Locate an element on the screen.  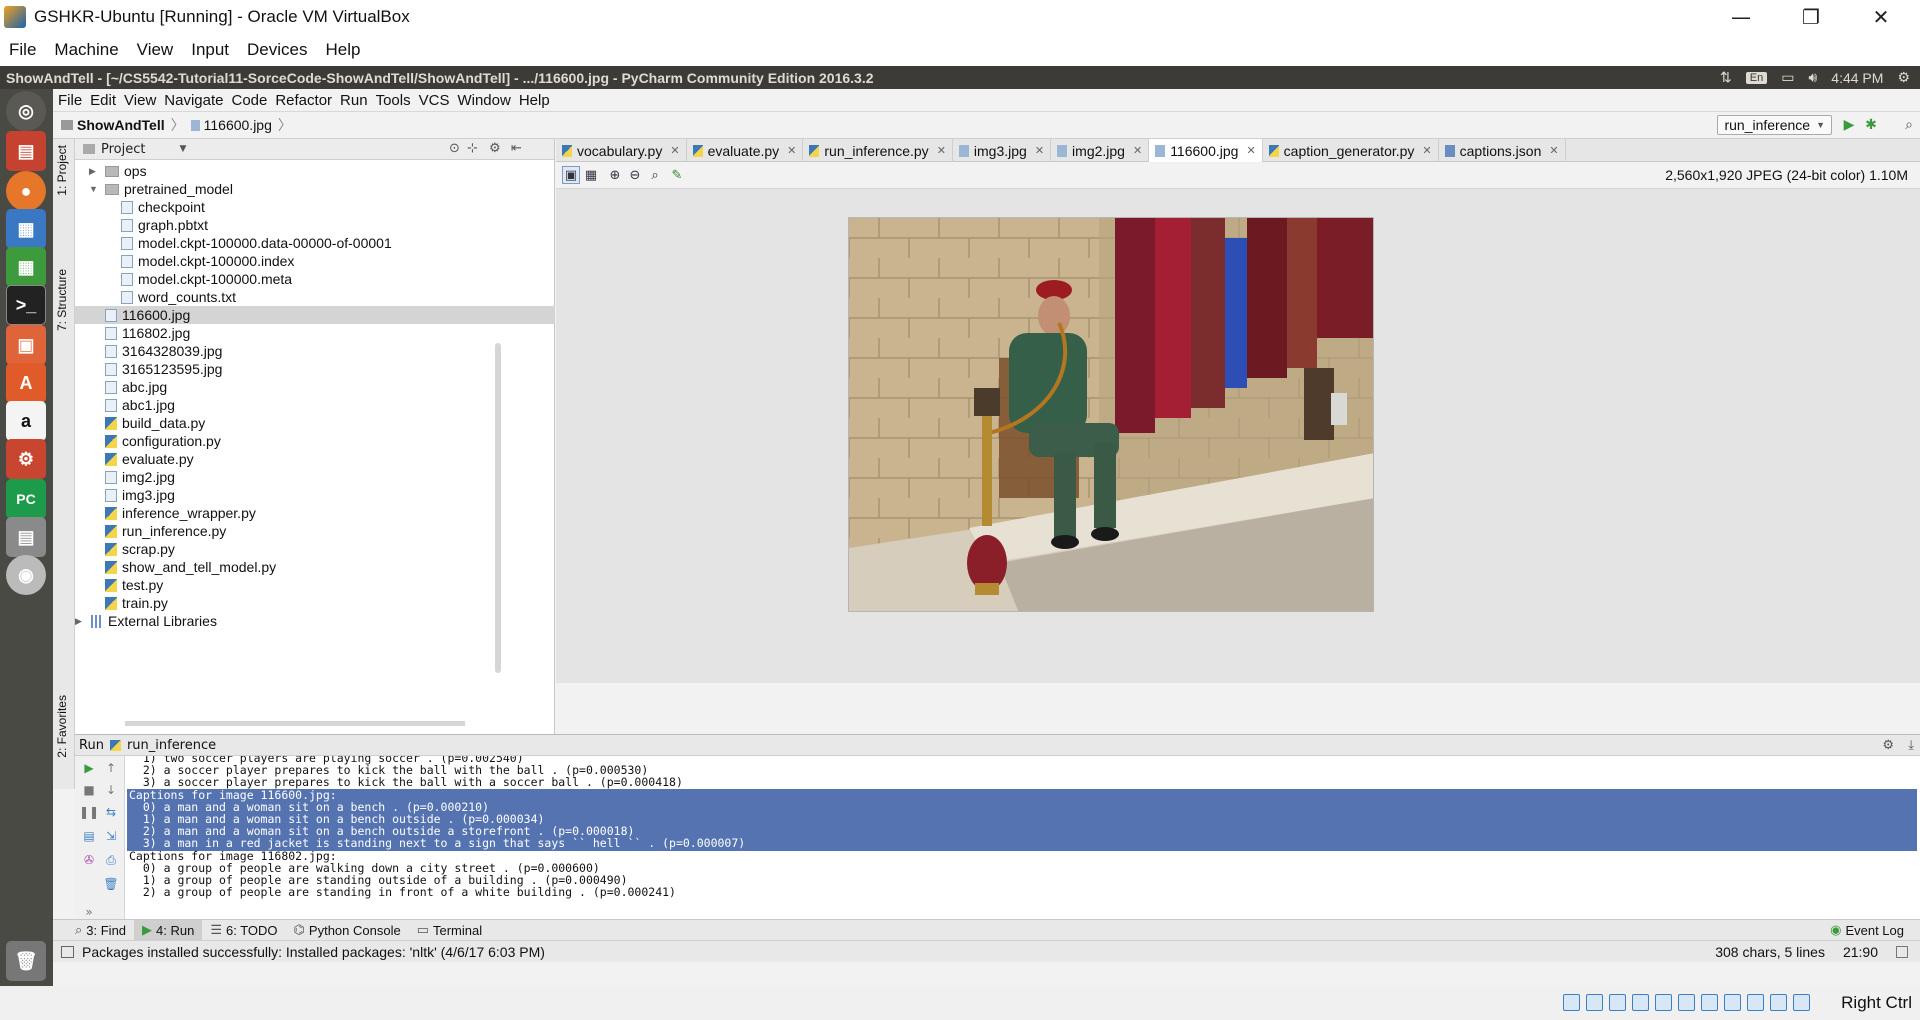
tool-button-find: ⌕ 3: Find is located at coordinates (100, 930).